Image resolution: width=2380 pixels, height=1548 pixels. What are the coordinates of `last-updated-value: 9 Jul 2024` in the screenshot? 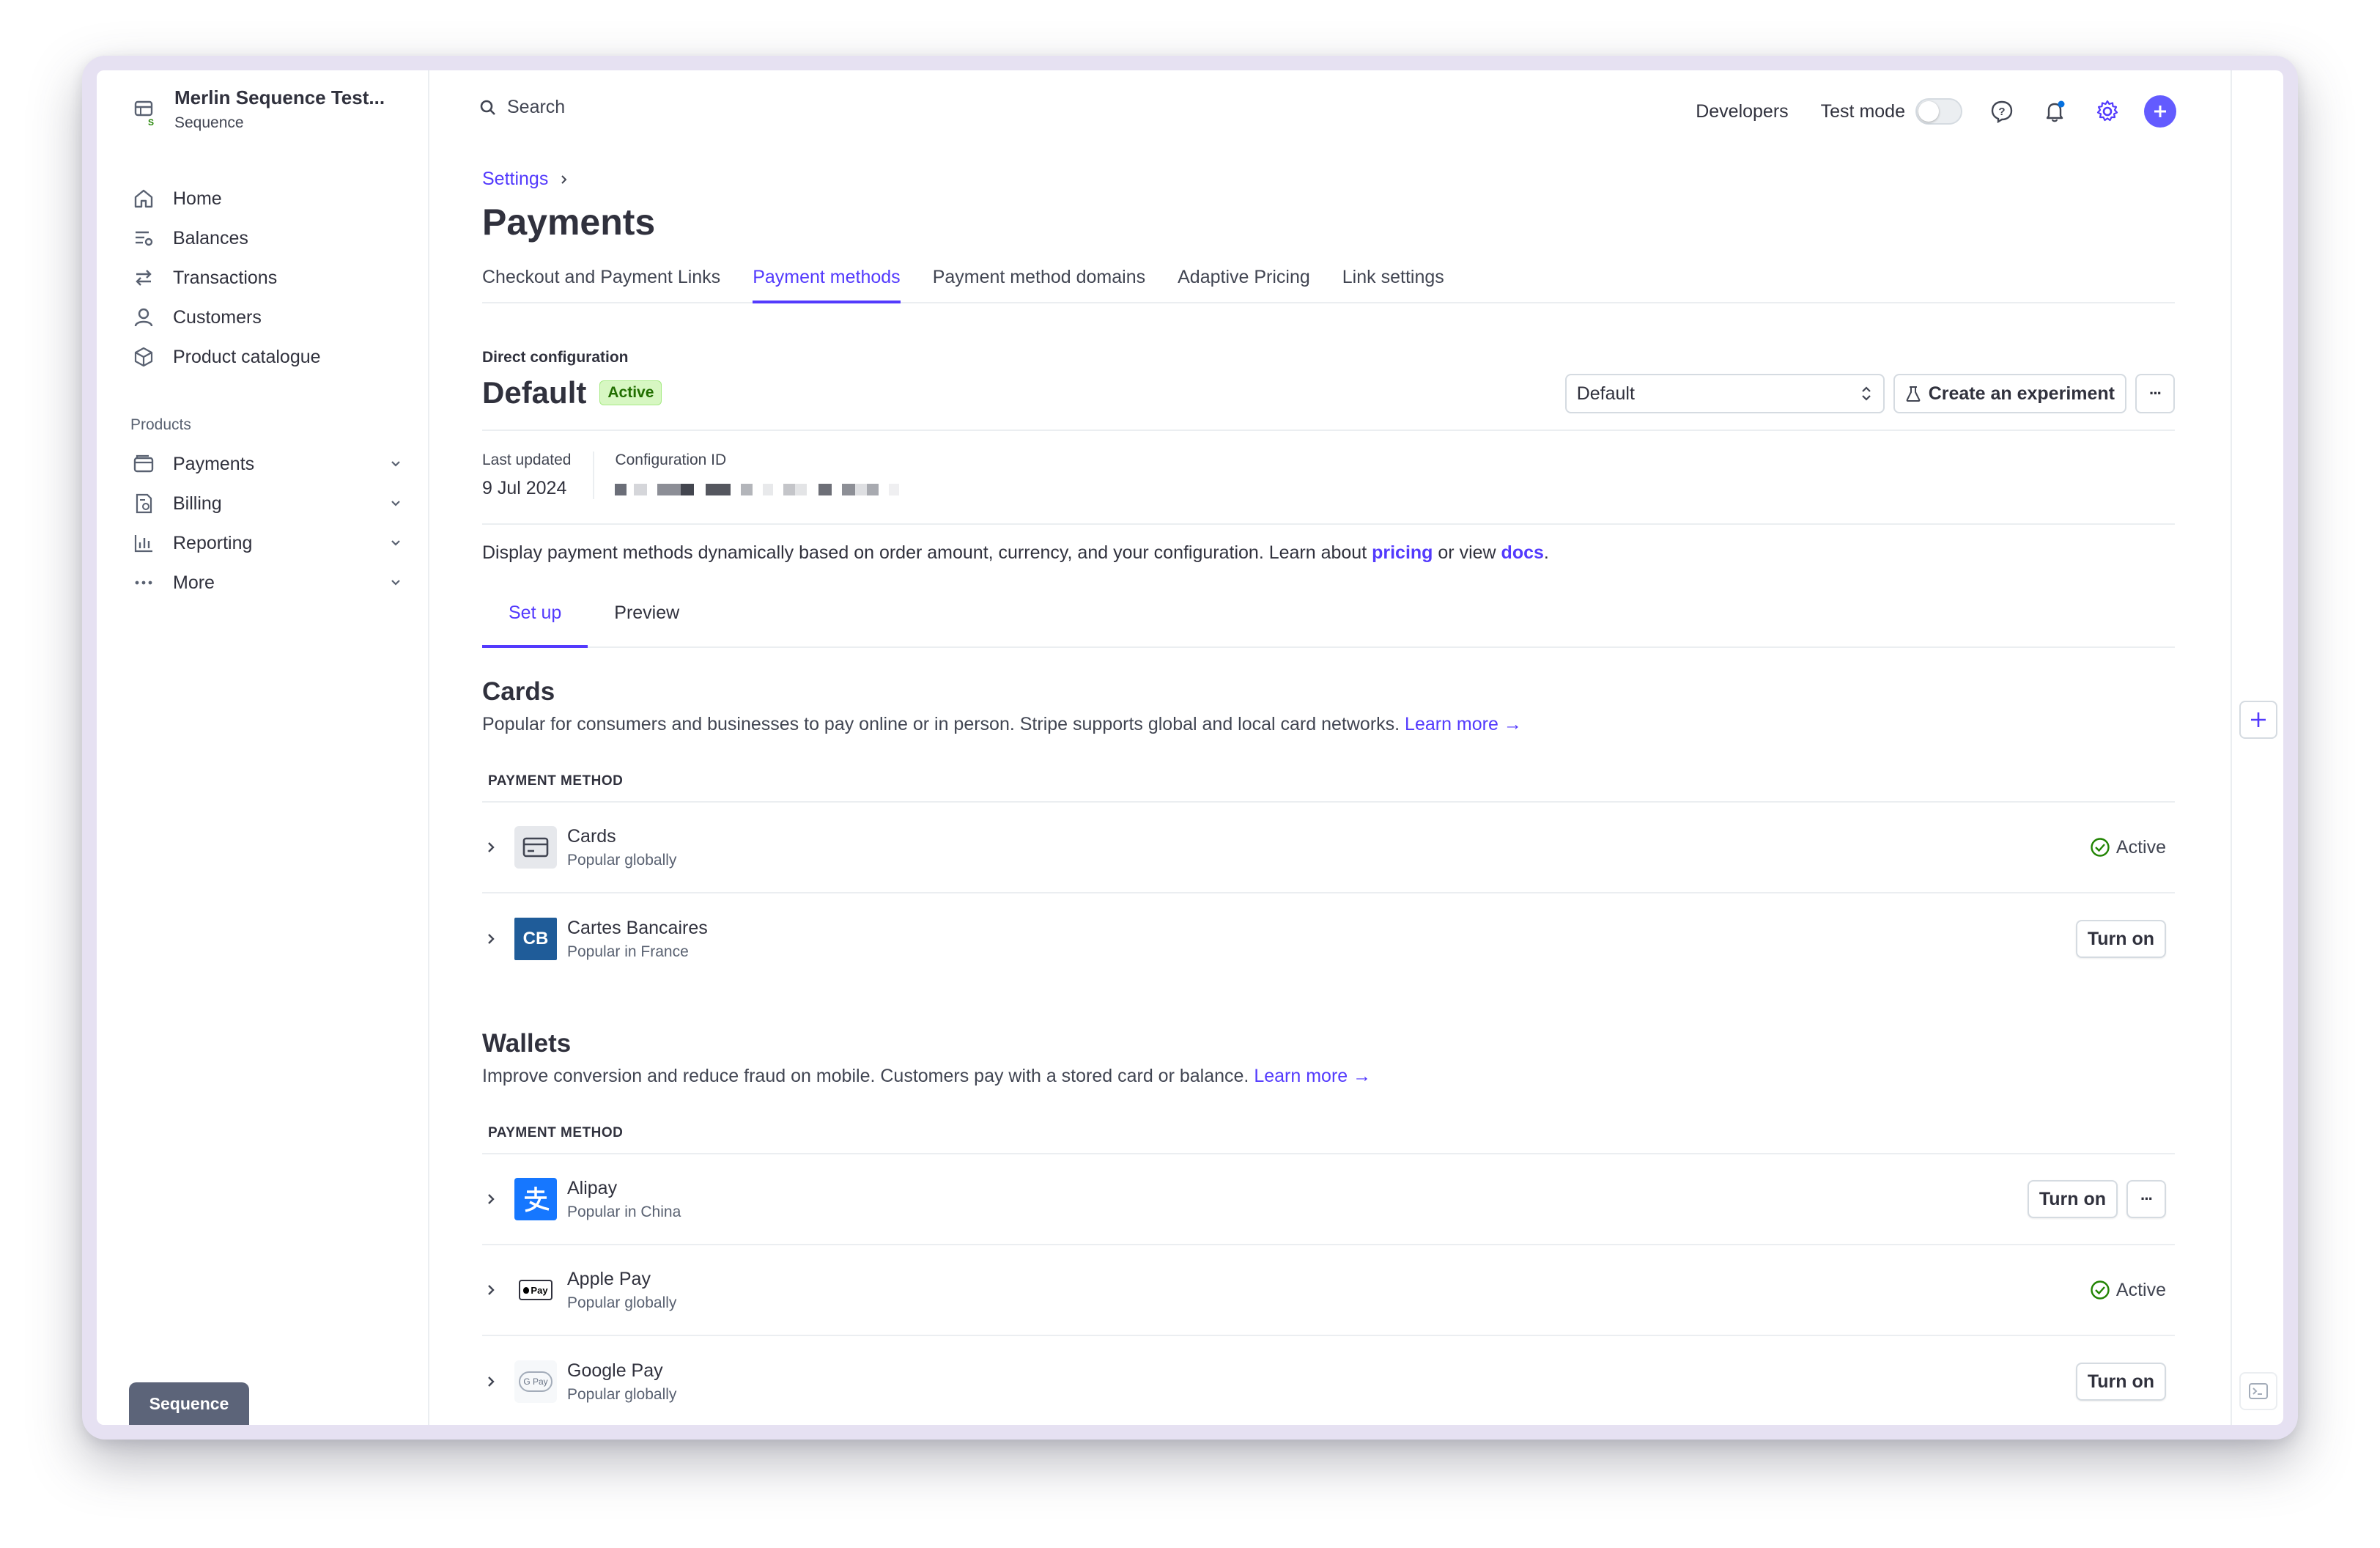 It's located at (524, 488).